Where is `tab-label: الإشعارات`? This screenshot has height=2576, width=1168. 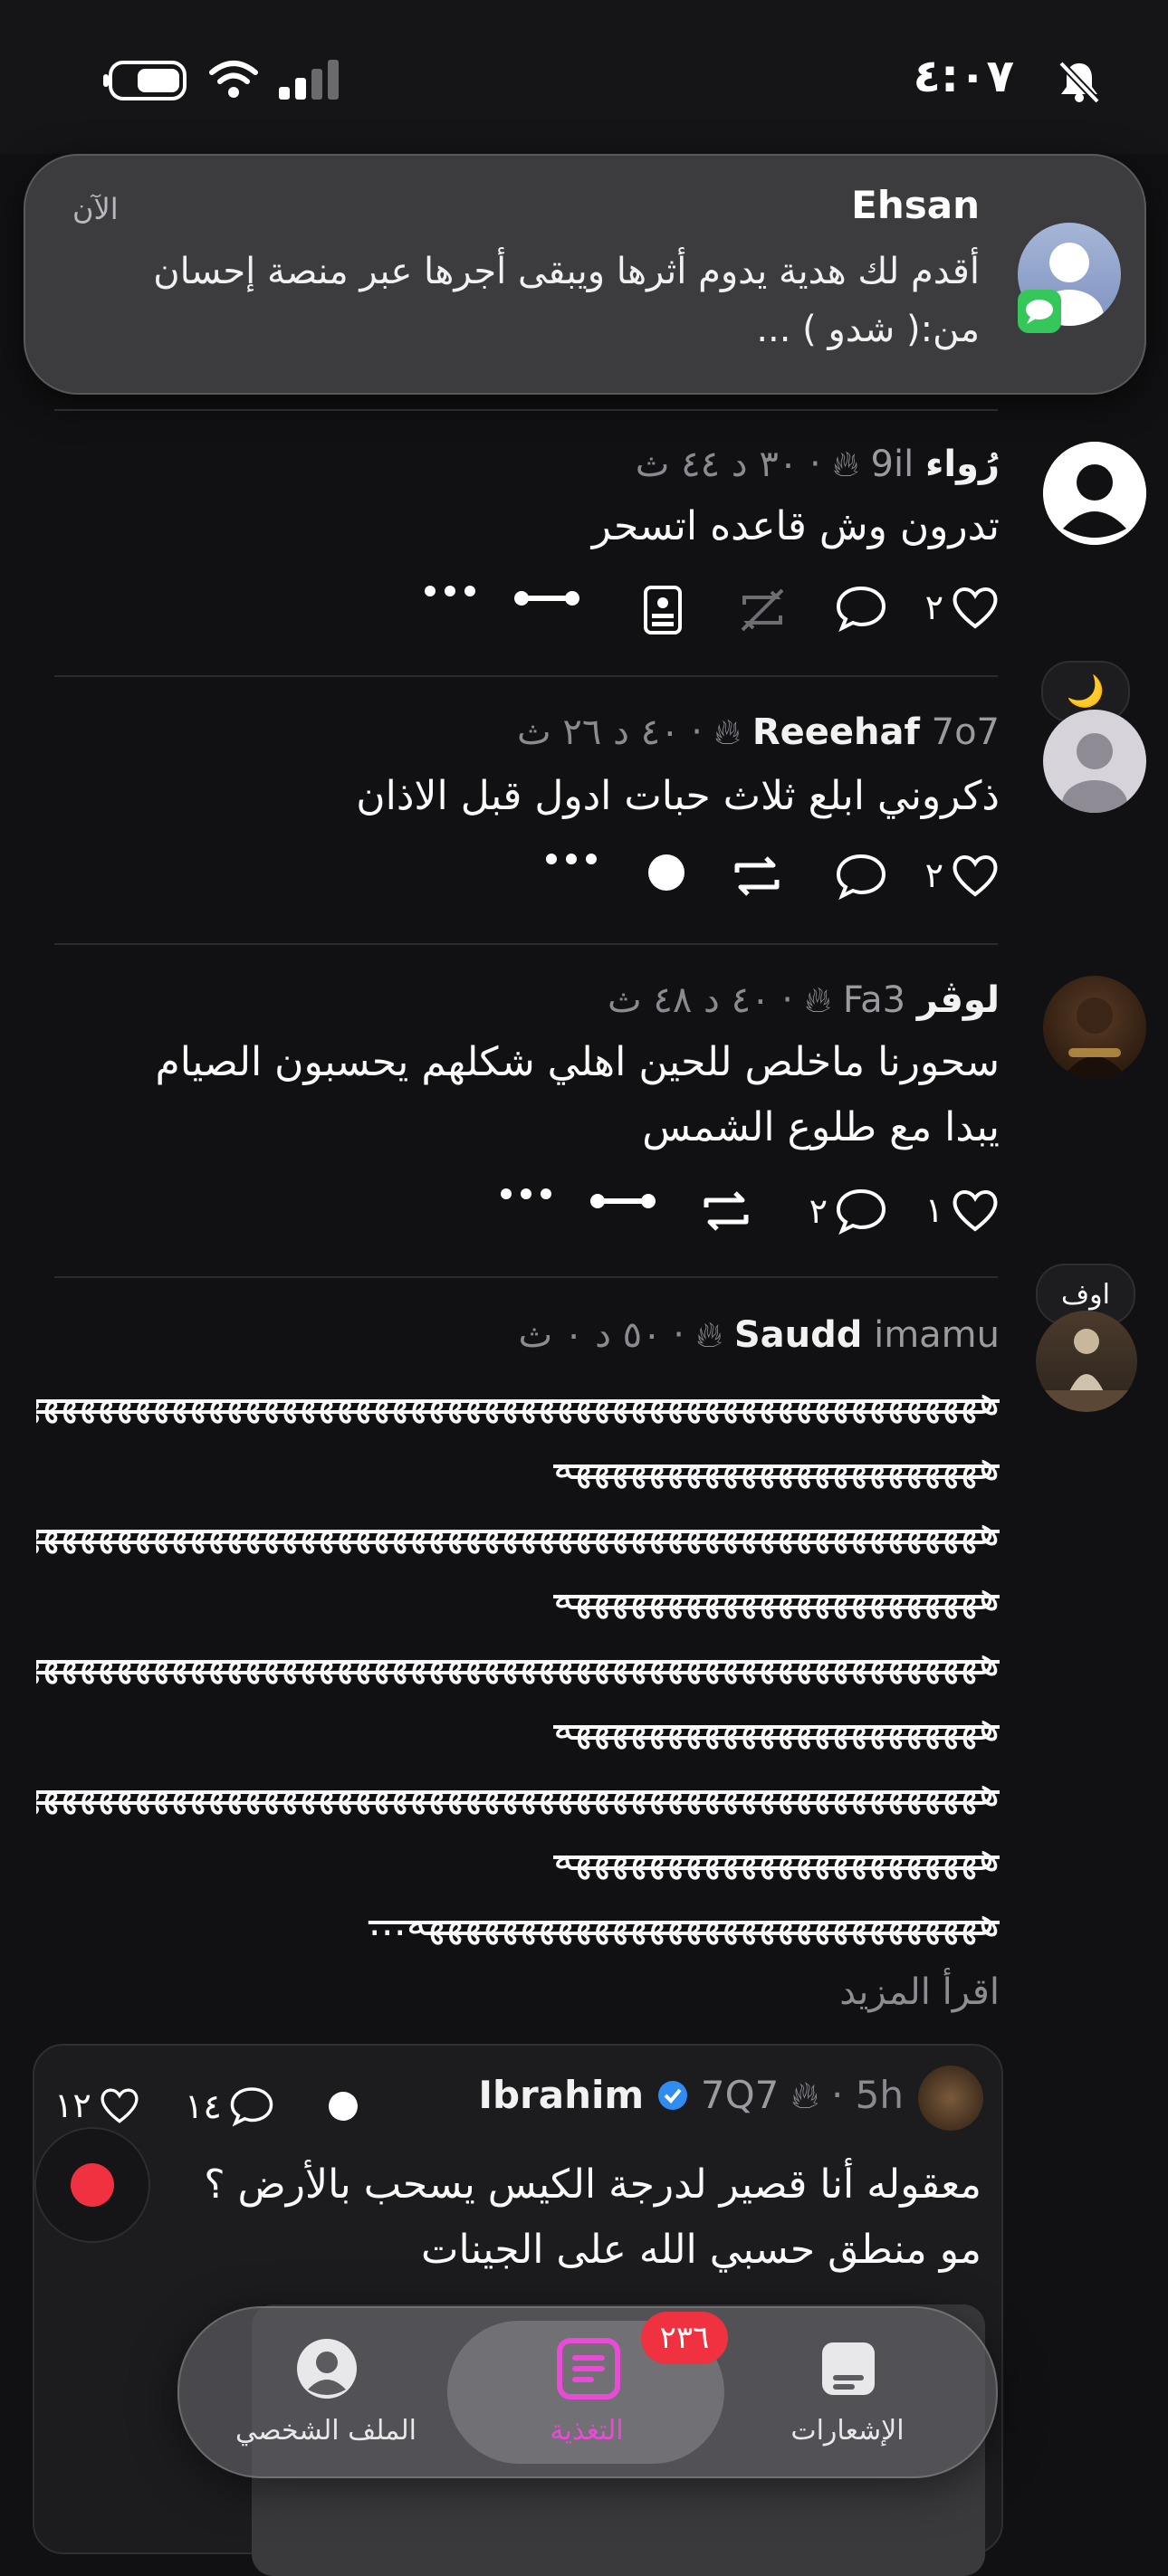 tab-label: الإشعارات is located at coordinates (847, 2431).